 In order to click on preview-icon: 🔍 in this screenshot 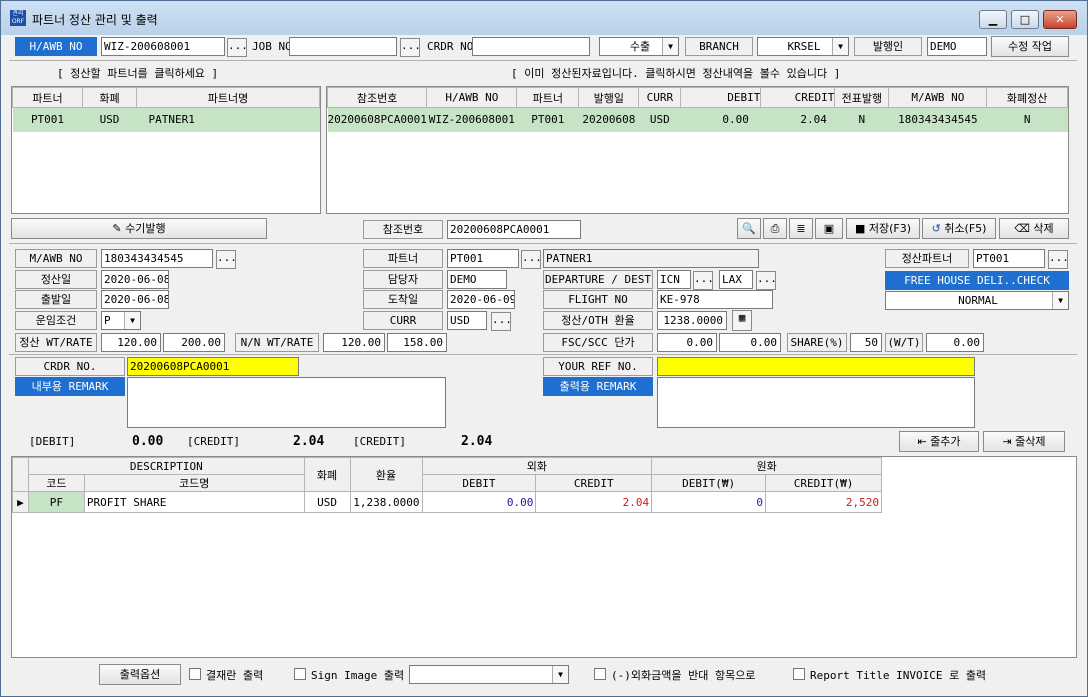, I will do `click(749, 228)`.